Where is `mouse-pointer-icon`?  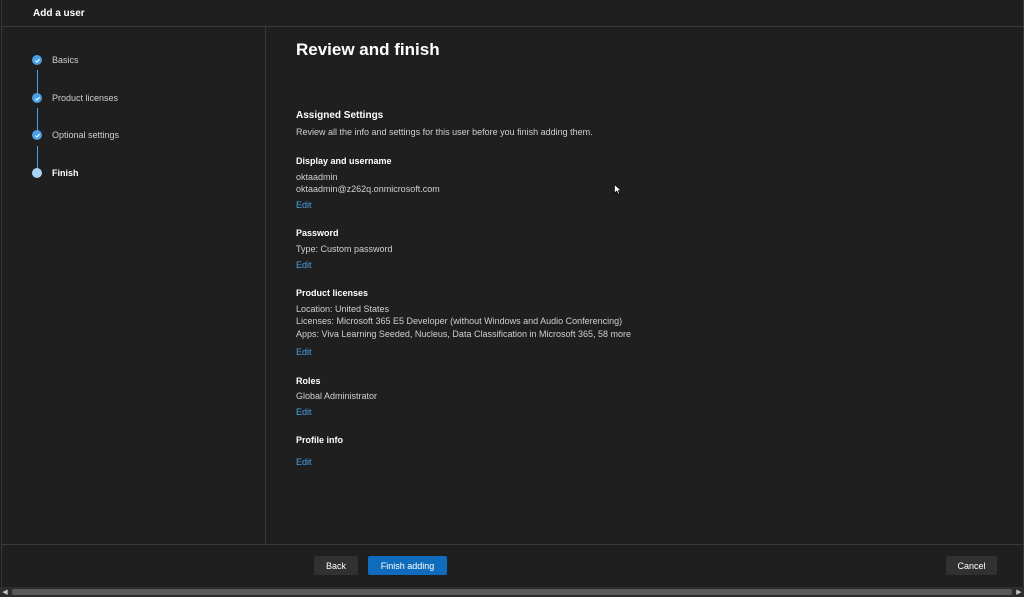 mouse-pointer-icon is located at coordinates (618, 189).